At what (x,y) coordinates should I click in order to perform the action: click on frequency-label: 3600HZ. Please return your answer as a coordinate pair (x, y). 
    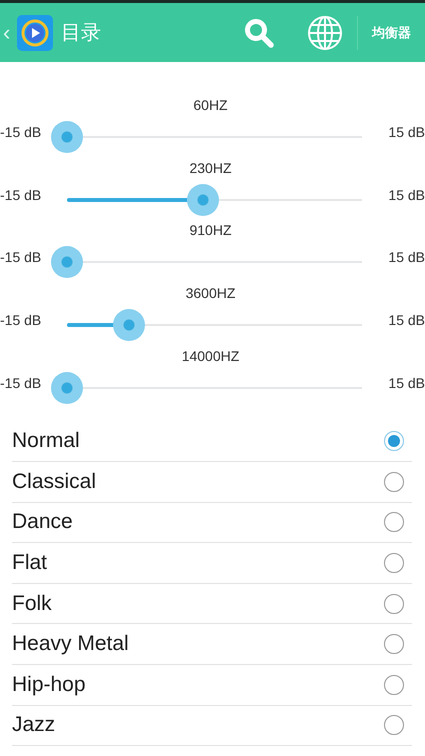
    Looking at the image, I should click on (210, 294).